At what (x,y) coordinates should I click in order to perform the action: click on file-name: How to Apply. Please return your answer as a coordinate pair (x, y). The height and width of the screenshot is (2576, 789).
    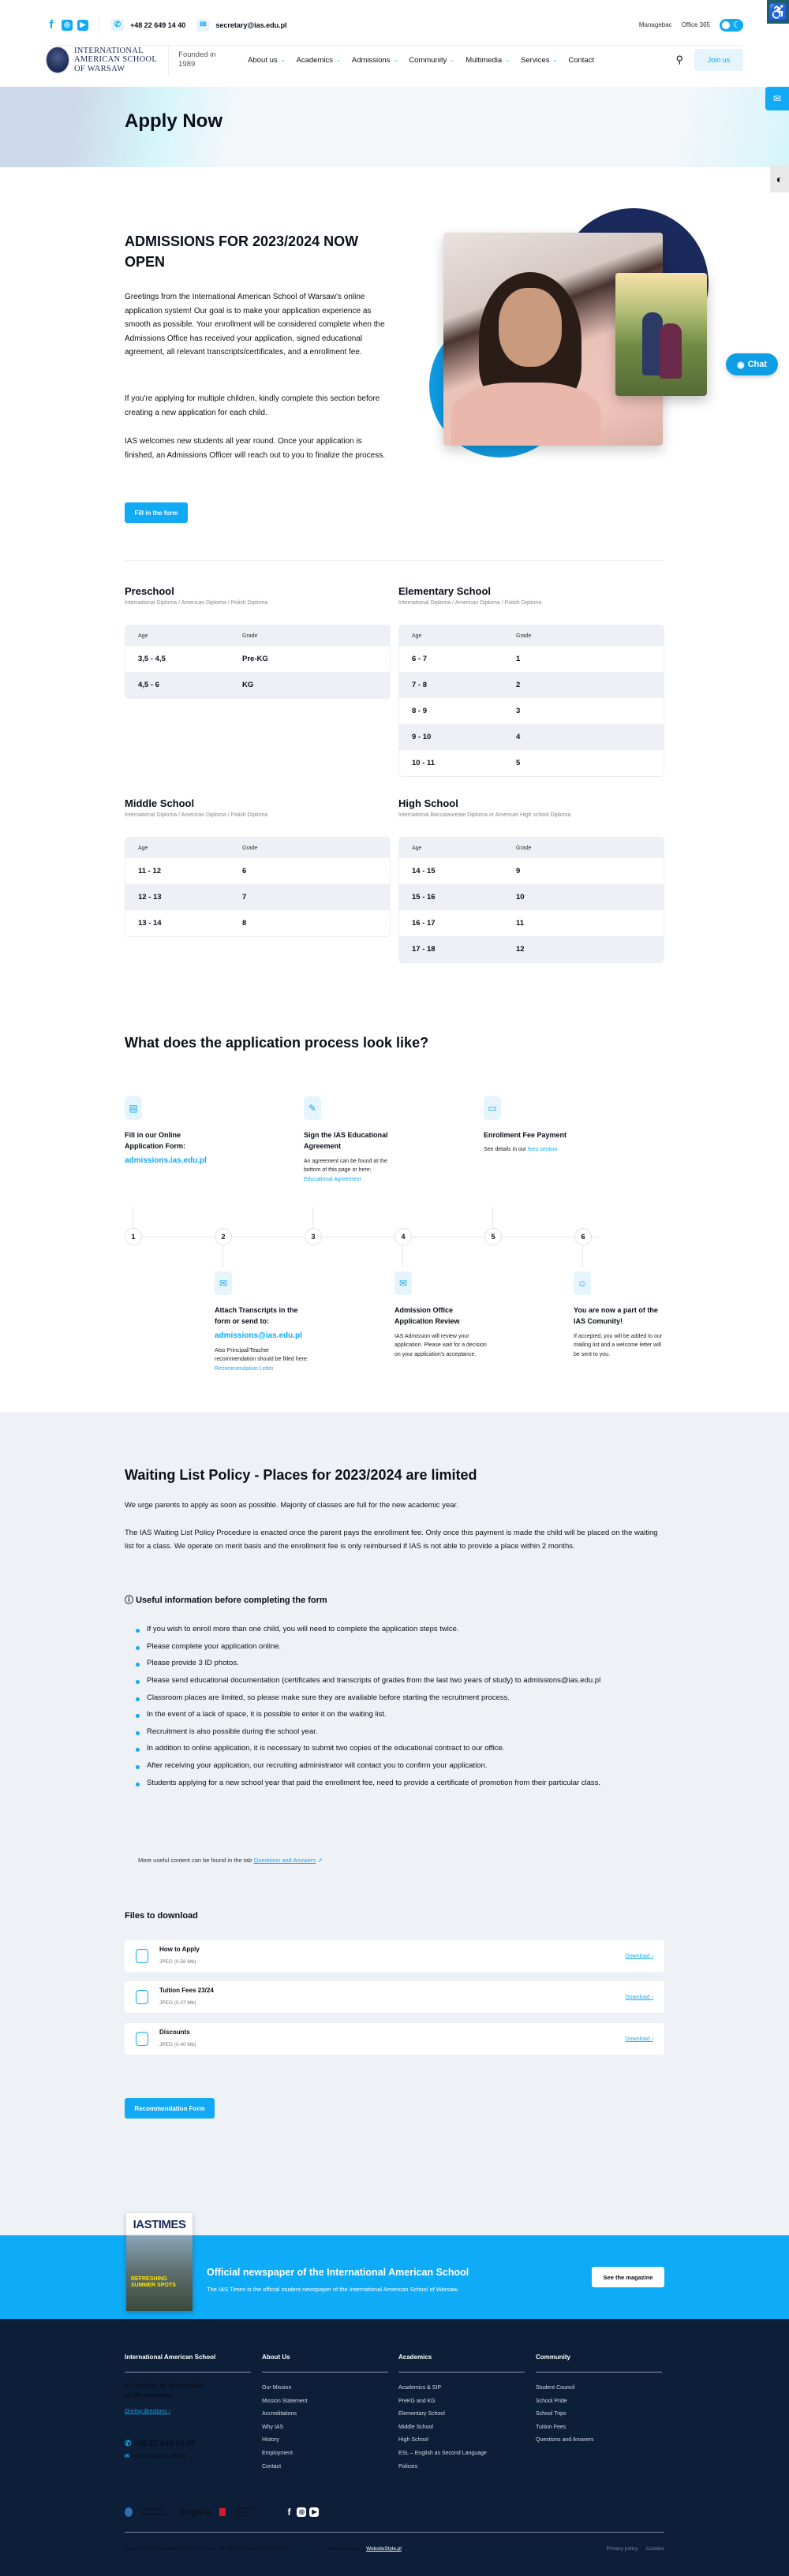
    Looking at the image, I should click on (180, 1949).